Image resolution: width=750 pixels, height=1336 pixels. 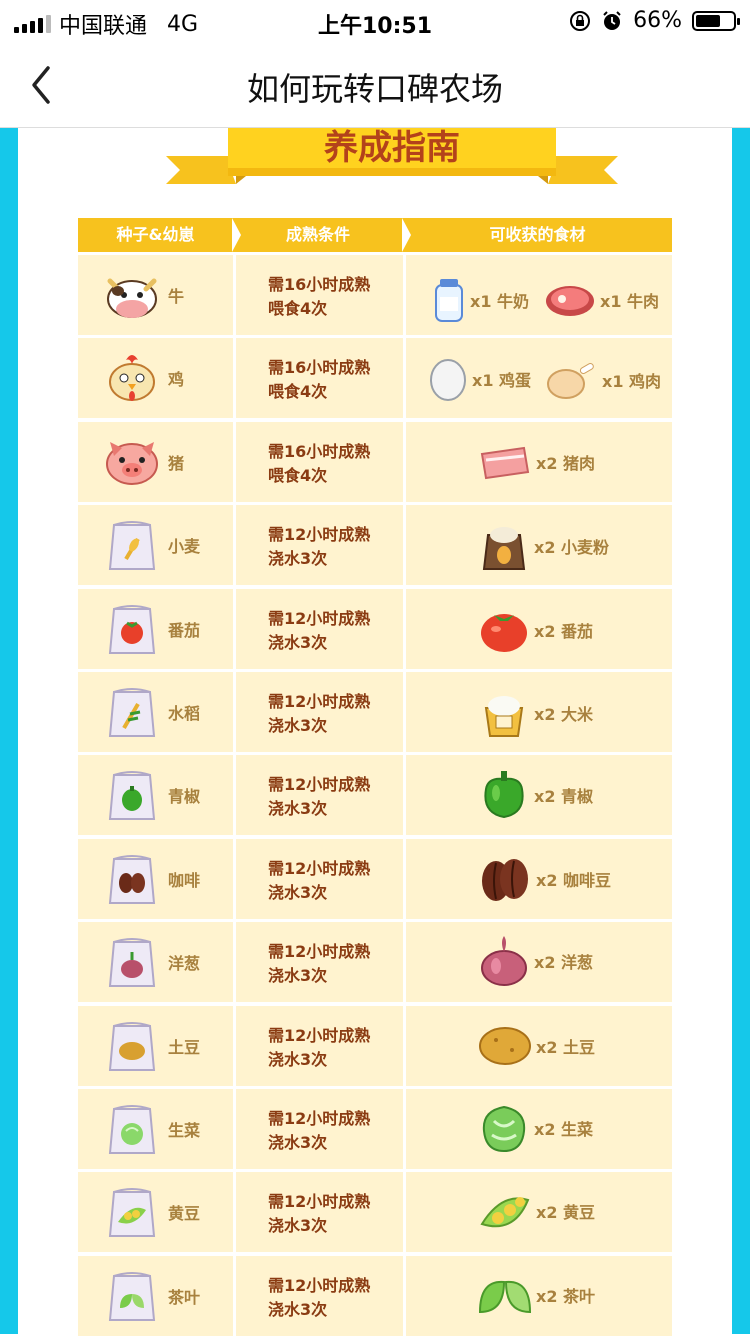 I want to click on rotation-lock-icon, so click(x=580, y=20).